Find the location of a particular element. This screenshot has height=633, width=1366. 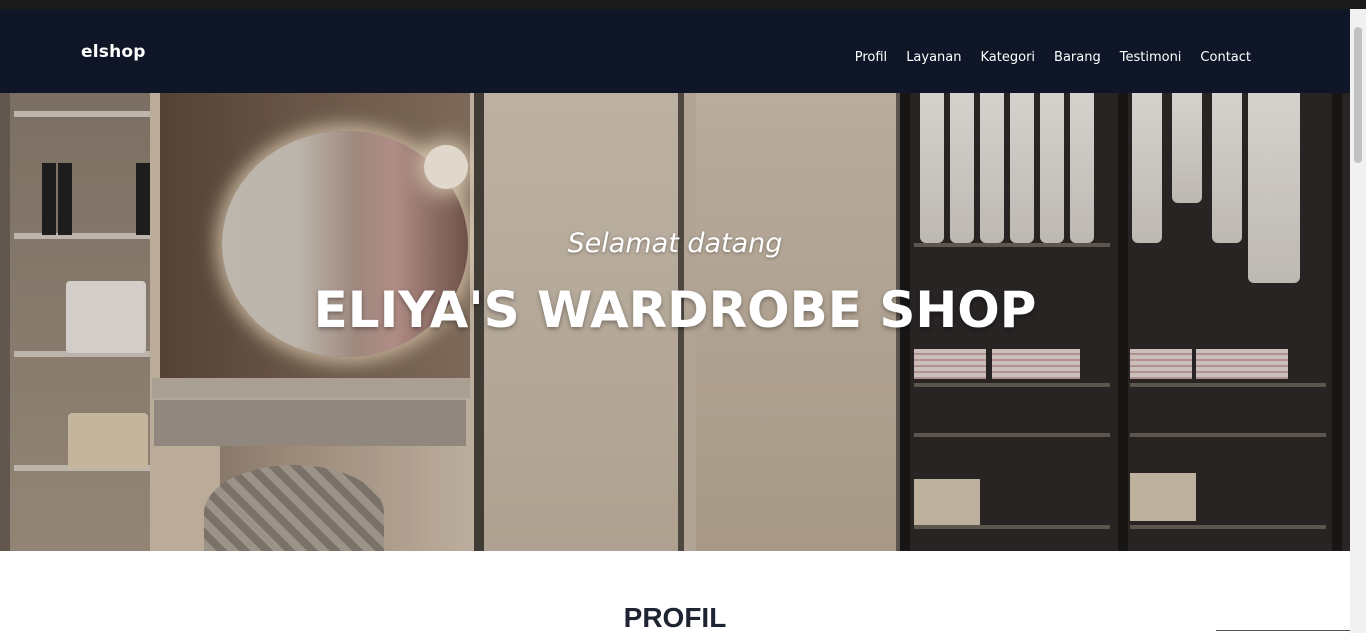

nav-link-contact: Contact is located at coordinates (1225, 57).